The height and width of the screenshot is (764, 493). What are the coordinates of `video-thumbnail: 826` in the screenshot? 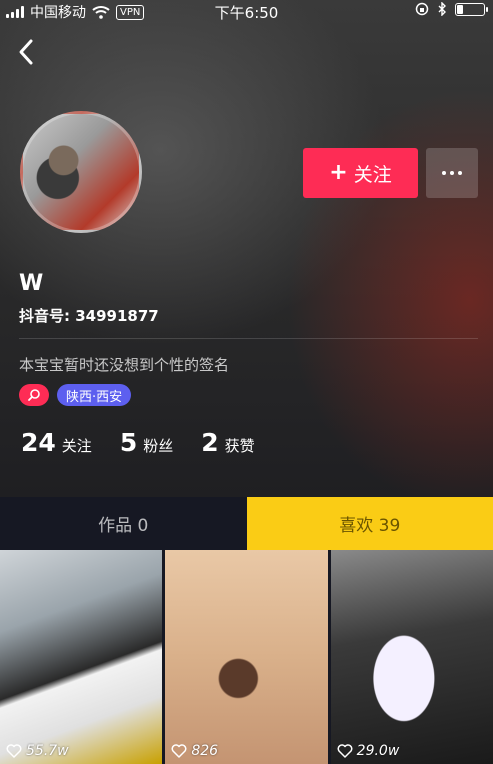 It's located at (246, 657).